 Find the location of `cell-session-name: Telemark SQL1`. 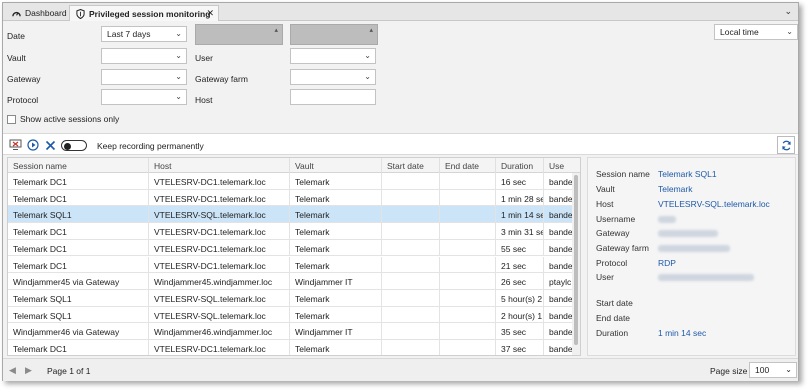

cell-session-name: Telemark SQL1 is located at coordinates (78, 215).